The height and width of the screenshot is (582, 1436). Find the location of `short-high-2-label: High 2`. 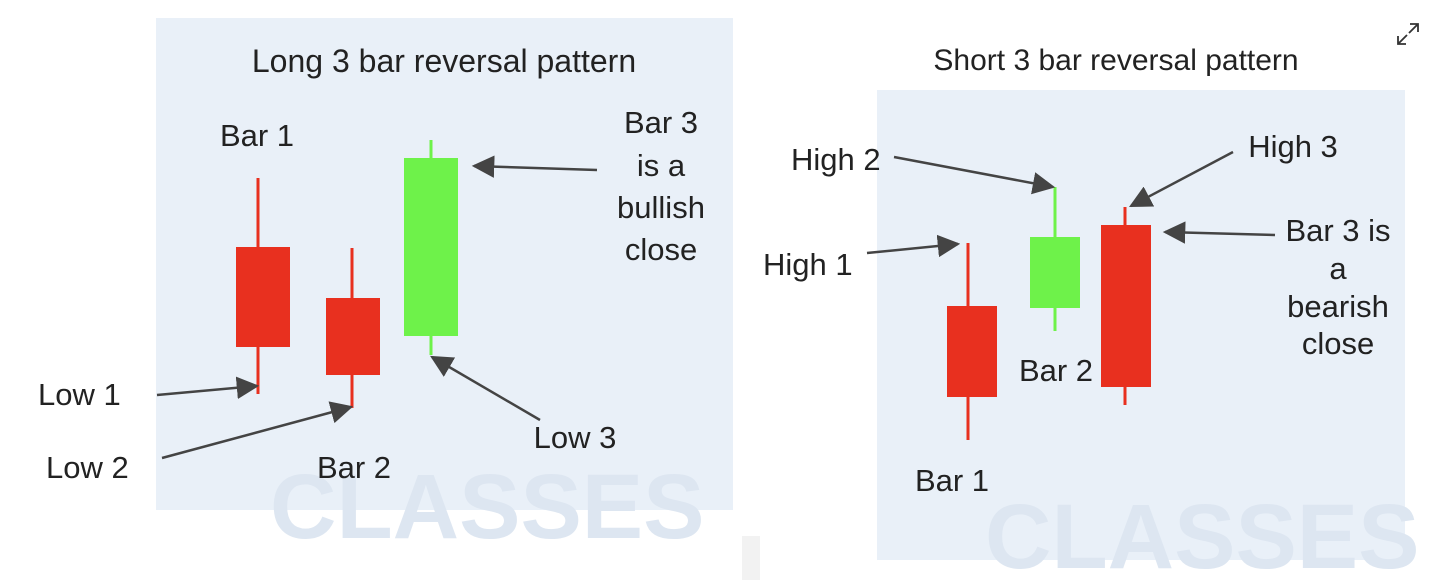

short-high-2-label: High 2 is located at coordinates (836, 159).